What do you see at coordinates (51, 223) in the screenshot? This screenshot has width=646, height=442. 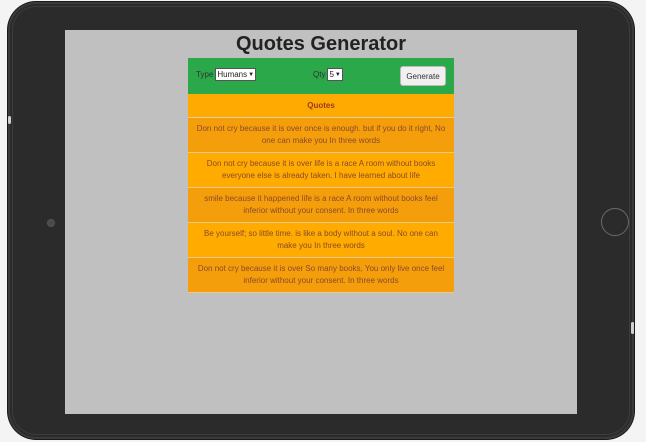 I see `camera-icon` at bounding box center [51, 223].